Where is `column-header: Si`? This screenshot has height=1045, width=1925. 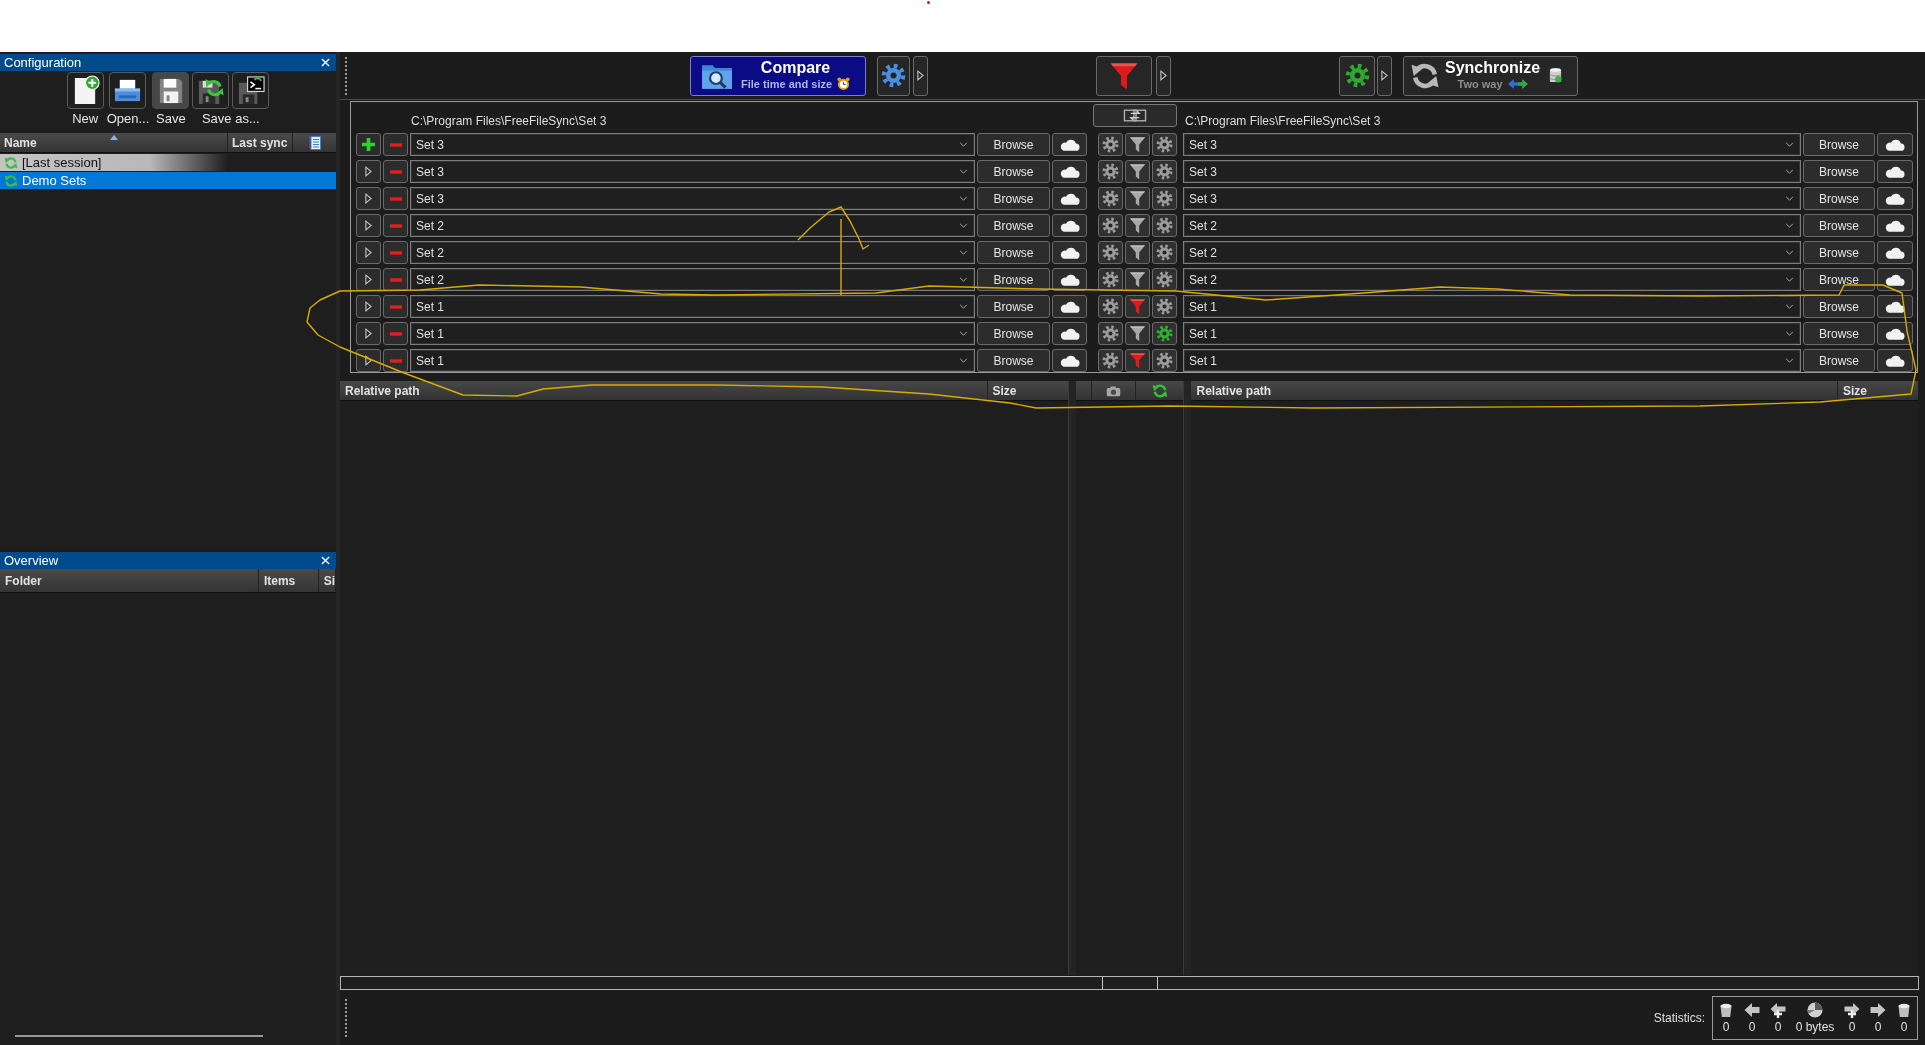 column-header: Si is located at coordinates (327, 580).